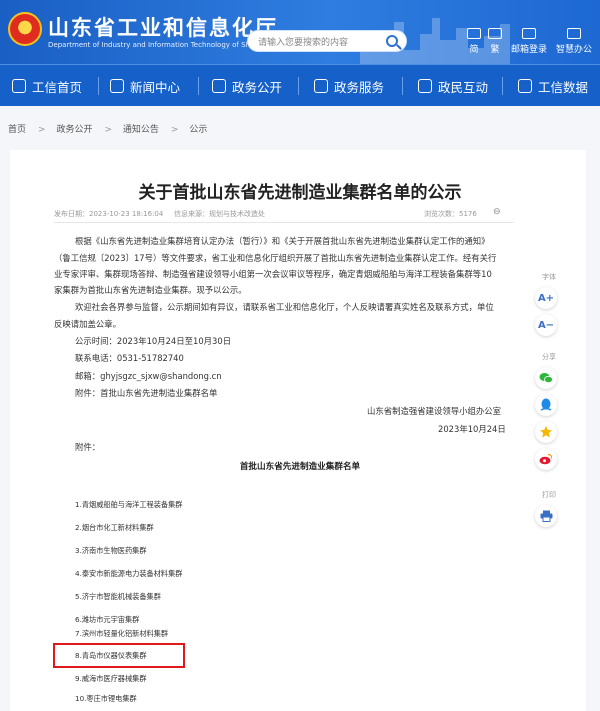 The image size is (600, 711). What do you see at coordinates (106, 698) in the screenshot?
I see `list-item: 10.枣庄市锂电集群` at bounding box center [106, 698].